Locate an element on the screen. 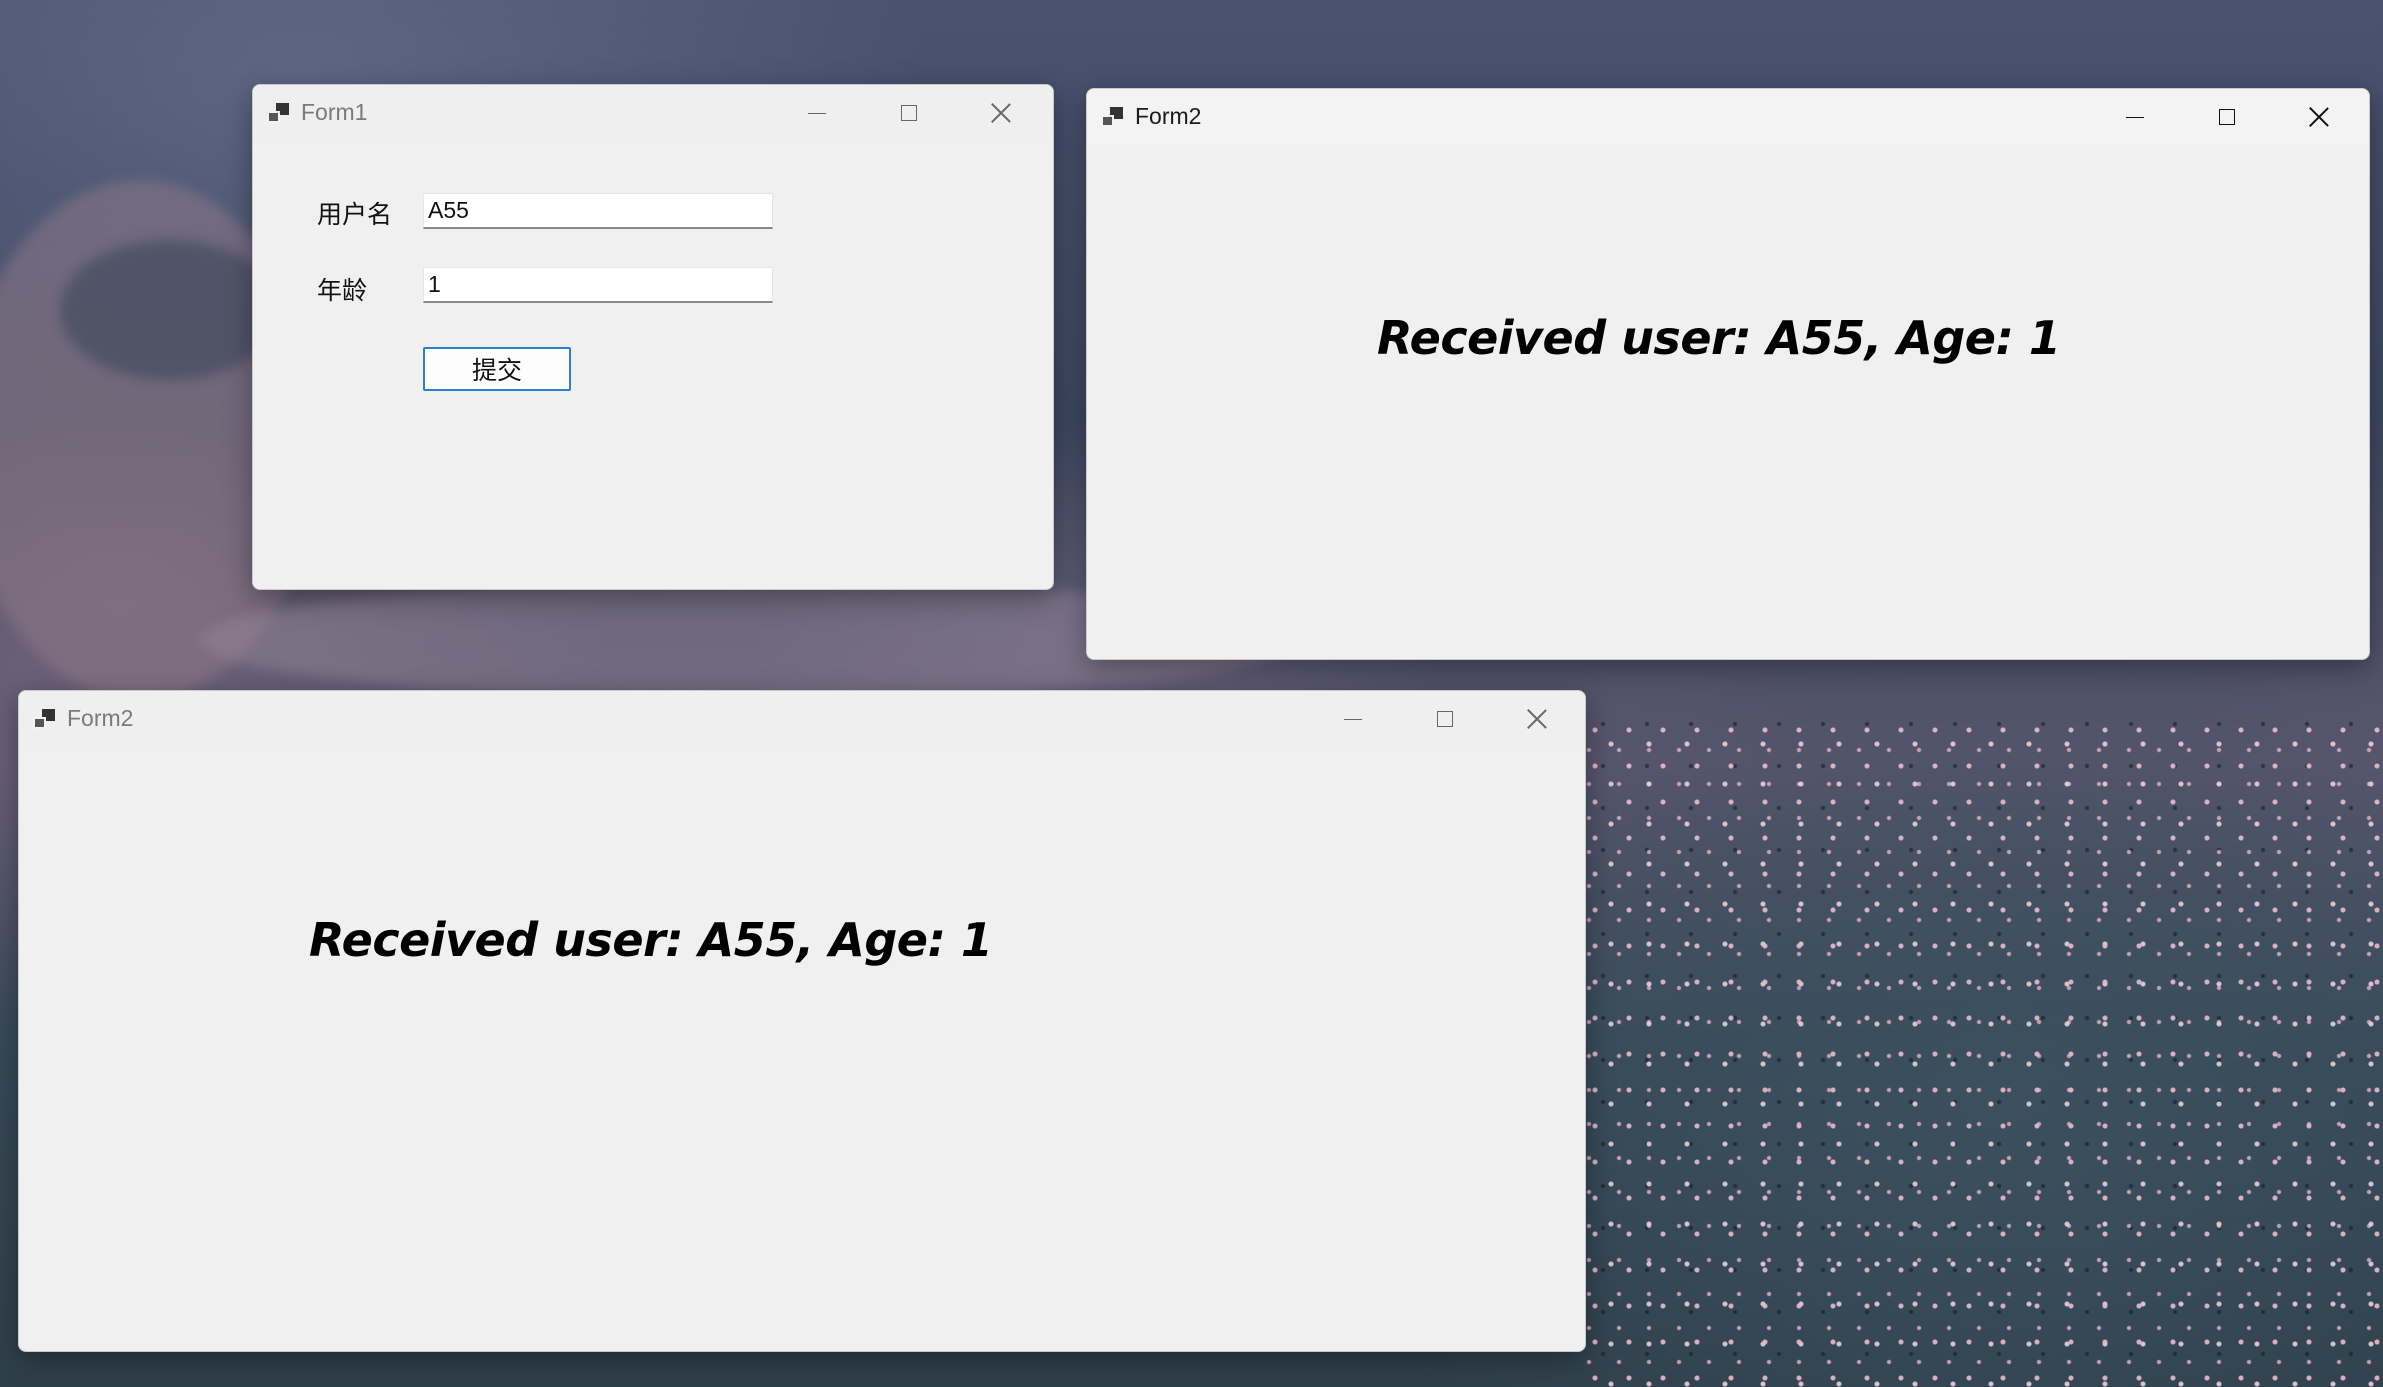 The image size is (2383, 1387). form2-bottom-close-button is located at coordinates (1537, 719).